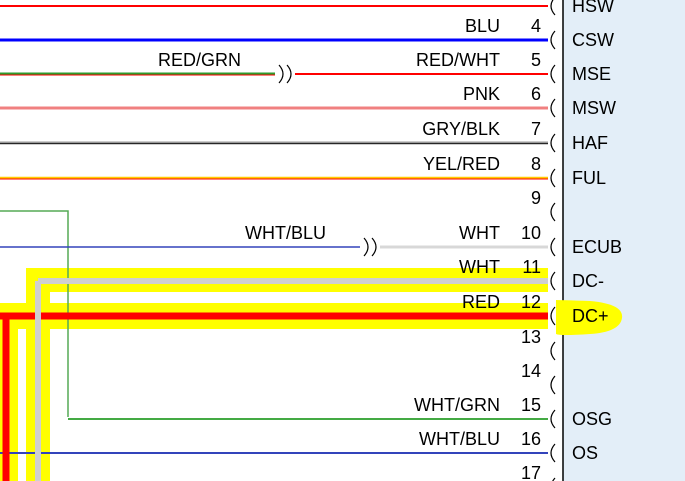 This screenshot has height=481, width=685. Describe the element at coordinates (199, 60) in the screenshot. I see `wire-color-label-near: RED/GRN` at that location.